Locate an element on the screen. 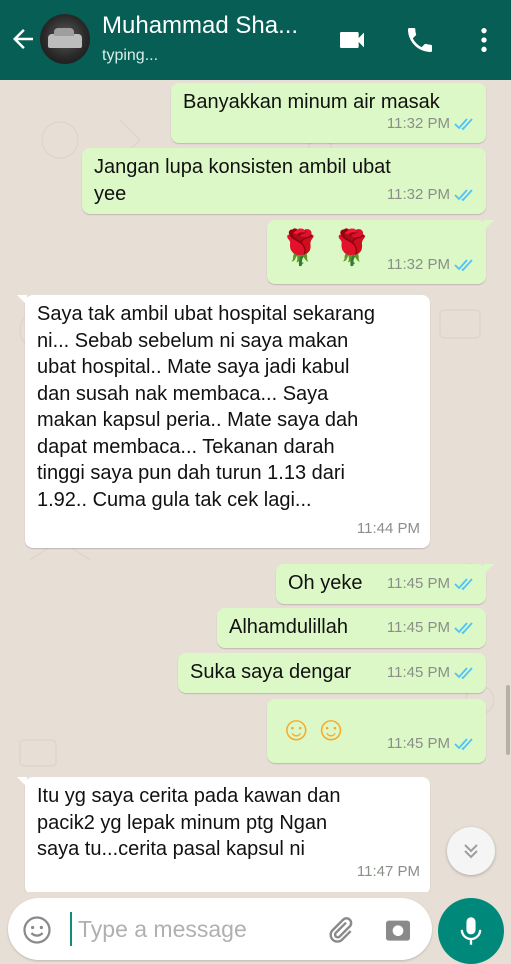  message-text: Alhamdulillah is located at coordinates (288, 627).